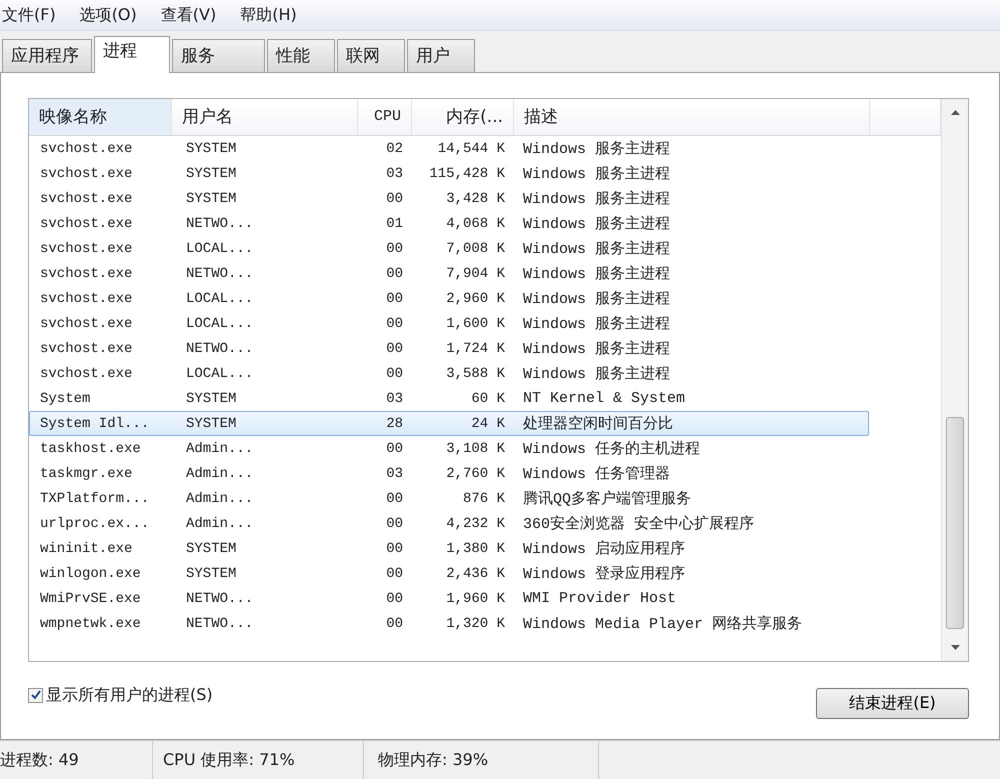 Image resolution: width=1000 pixels, height=779 pixels. What do you see at coordinates (198, 15) in the screenshot?
I see `menu-item: 查看(V)` at bounding box center [198, 15].